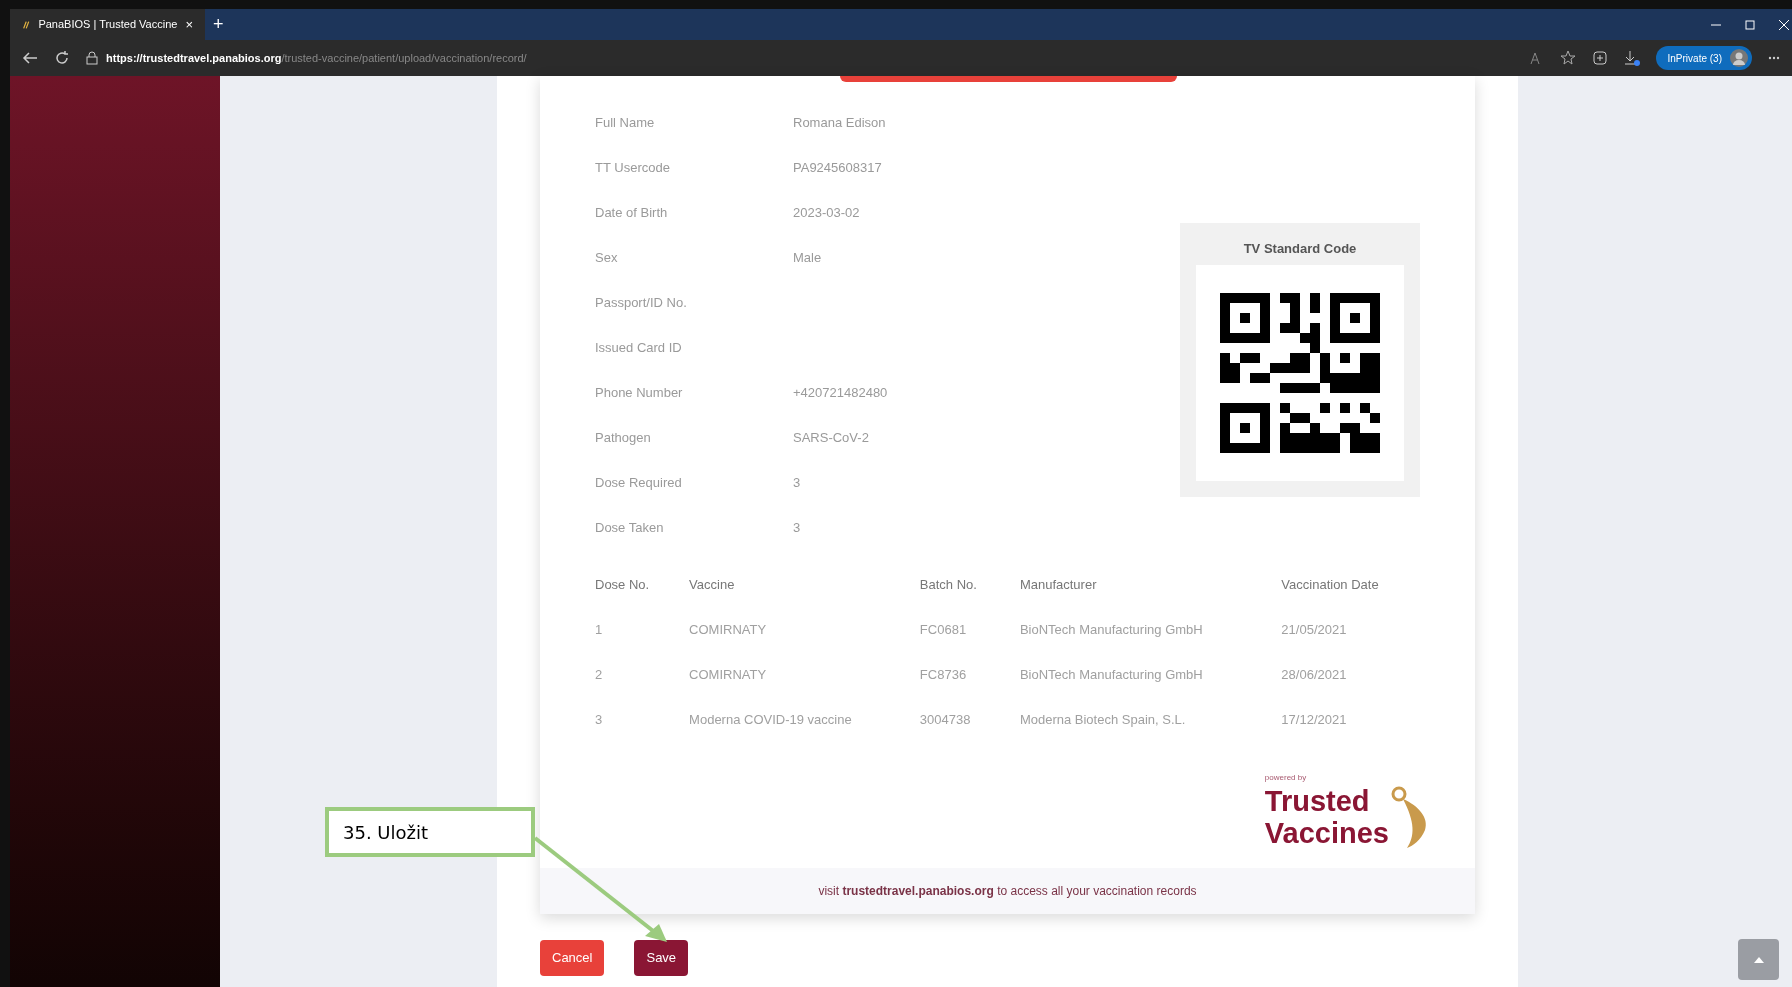  What do you see at coordinates (1599, 58) in the screenshot?
I see `collections-icon` at bounding box center [1599, 58].